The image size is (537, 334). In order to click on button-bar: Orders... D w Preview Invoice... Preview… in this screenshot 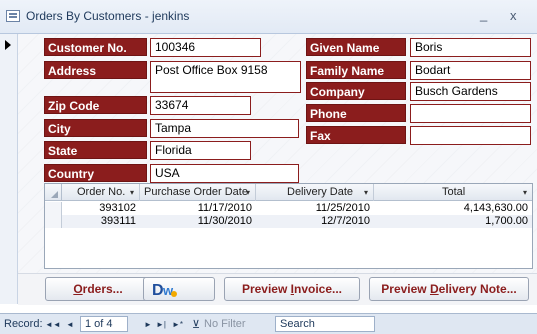, I will do `click(277, 289)`.